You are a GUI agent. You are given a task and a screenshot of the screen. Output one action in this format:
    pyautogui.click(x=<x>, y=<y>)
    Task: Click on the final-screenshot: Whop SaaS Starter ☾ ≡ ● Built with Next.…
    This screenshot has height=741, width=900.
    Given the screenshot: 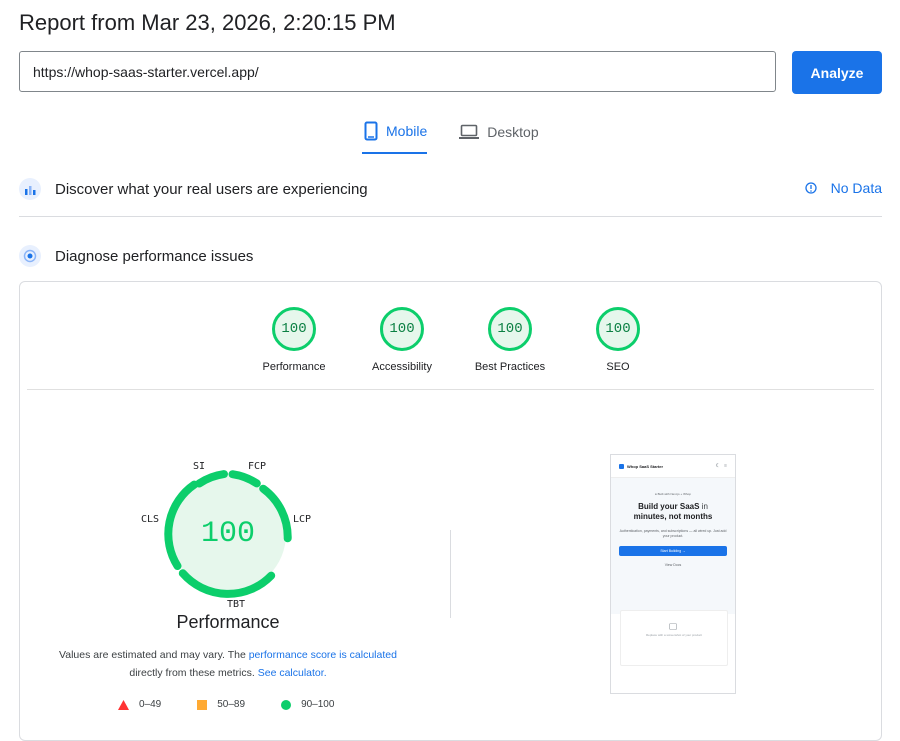 What is the action you would take?
    pyautogui.click(x=673, y=574)
    